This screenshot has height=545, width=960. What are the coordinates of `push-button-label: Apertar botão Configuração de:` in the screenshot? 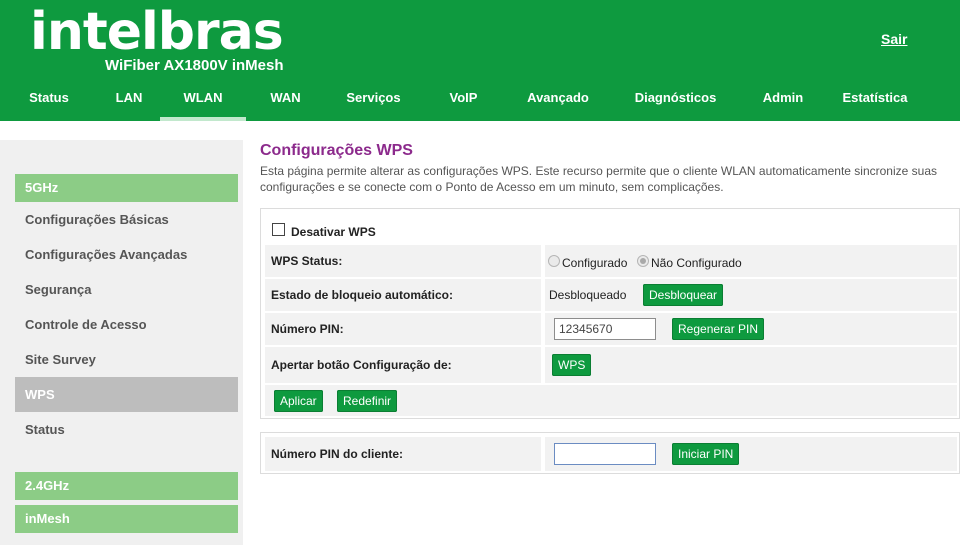 It's located at (361, 365).